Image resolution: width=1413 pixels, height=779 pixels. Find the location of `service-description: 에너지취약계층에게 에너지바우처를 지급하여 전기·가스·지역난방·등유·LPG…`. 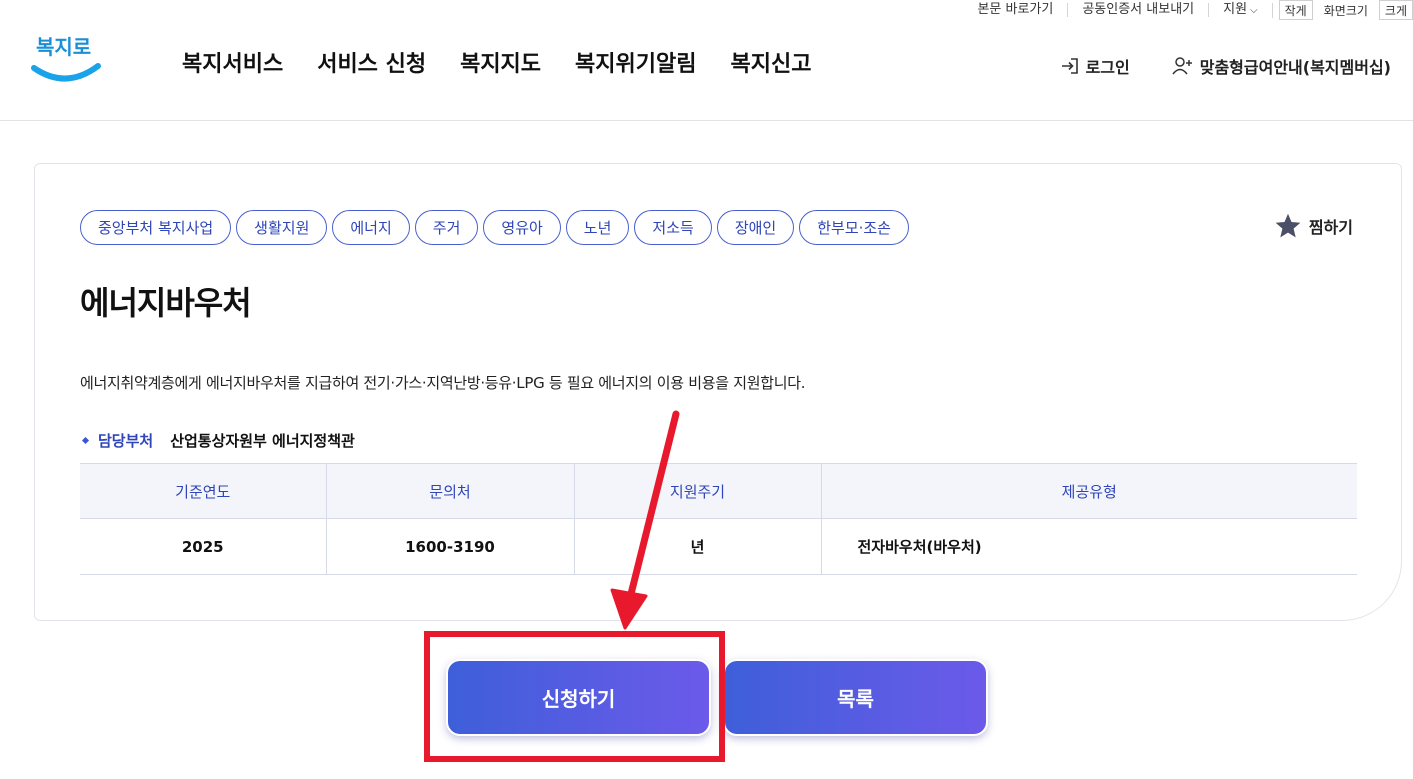

service-description: 에너지취약계층에게 에너지바우처를 지급하여 전기·가스·지역난방·등유·LPG… is located at coordinates (443, 383).